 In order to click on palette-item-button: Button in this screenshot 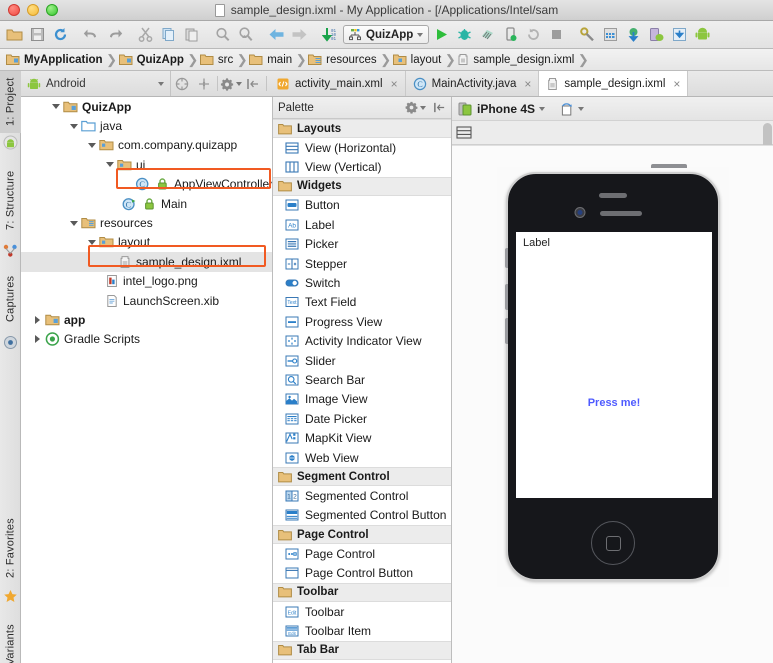, I will do `click(362, 205)`.